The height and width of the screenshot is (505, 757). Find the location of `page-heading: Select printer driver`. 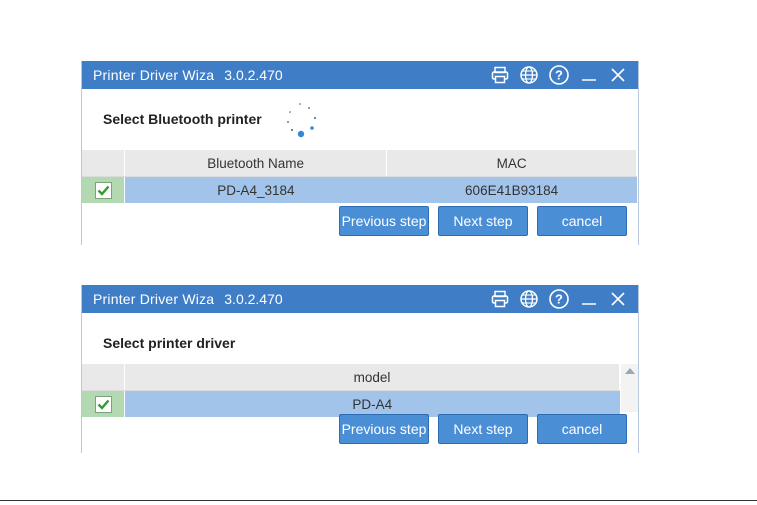

page-heading: Select printer driver is located at coordinates (169, 343).